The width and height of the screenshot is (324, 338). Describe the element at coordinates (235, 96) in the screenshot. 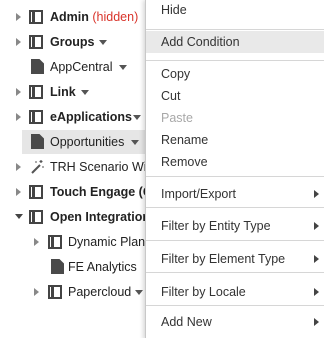

I see `menu-item-cut: Cut` at that location.